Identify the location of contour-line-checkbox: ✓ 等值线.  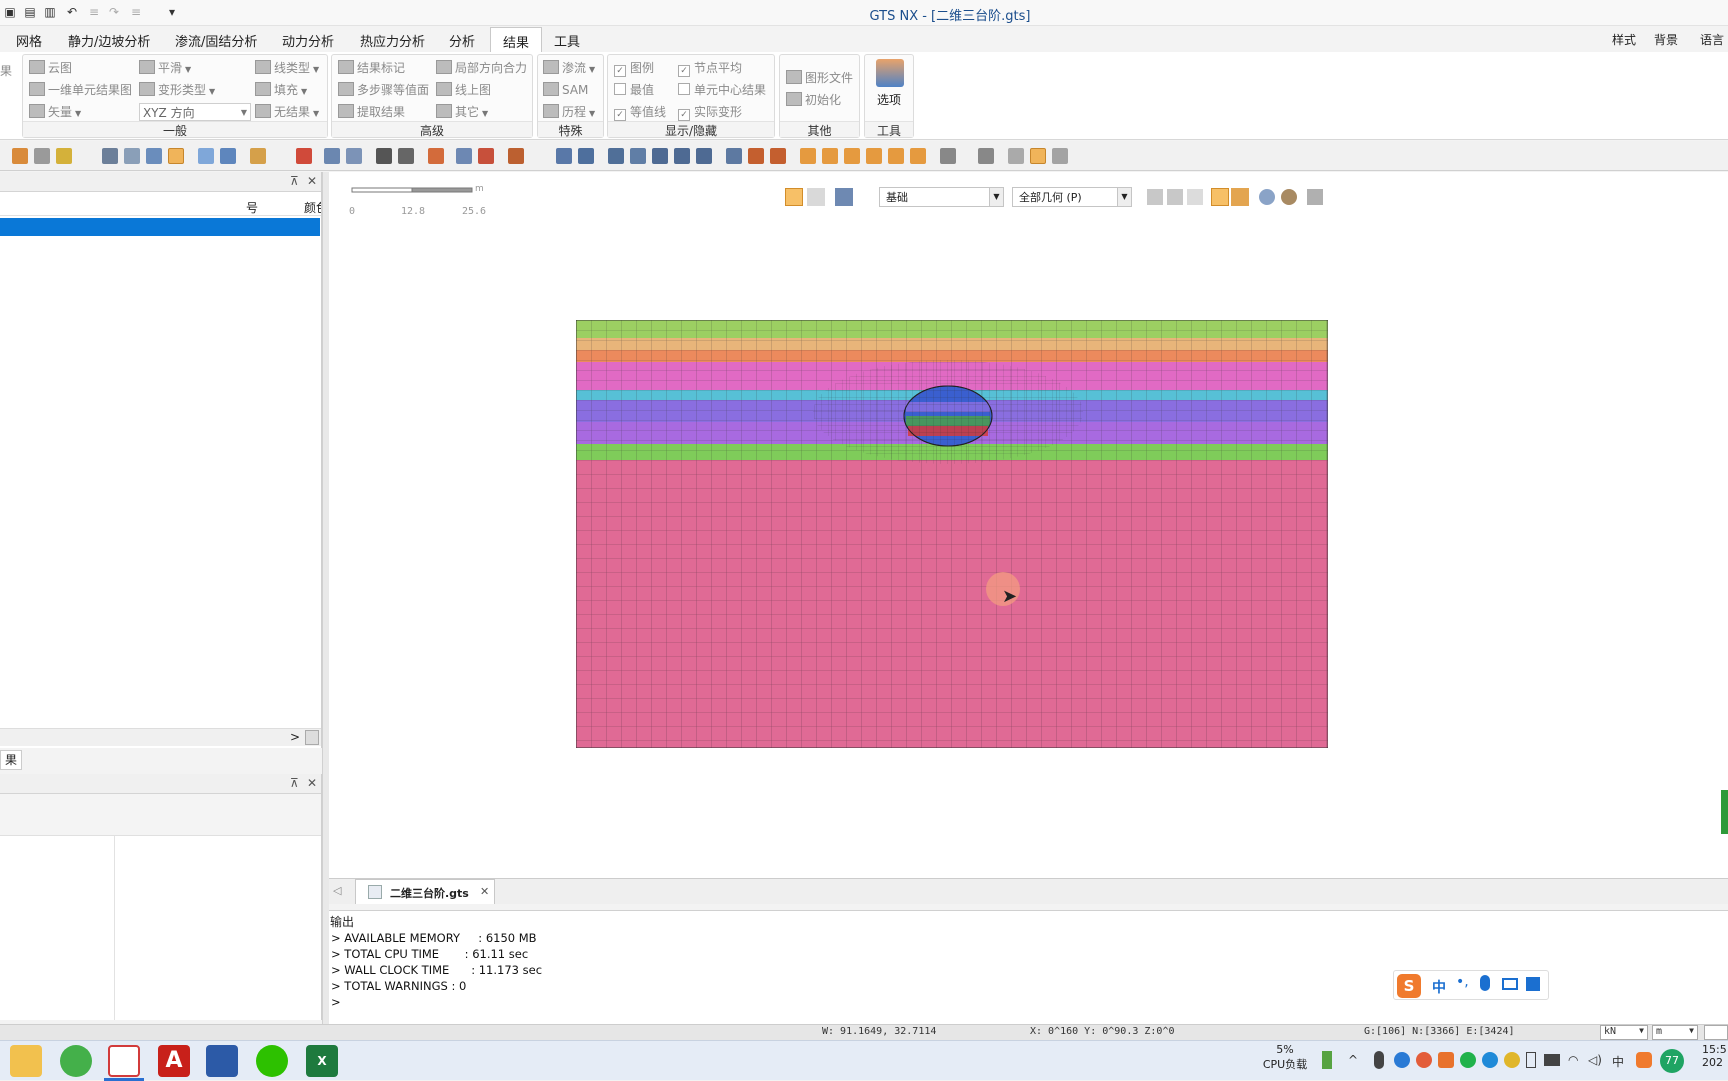
(640, 112).